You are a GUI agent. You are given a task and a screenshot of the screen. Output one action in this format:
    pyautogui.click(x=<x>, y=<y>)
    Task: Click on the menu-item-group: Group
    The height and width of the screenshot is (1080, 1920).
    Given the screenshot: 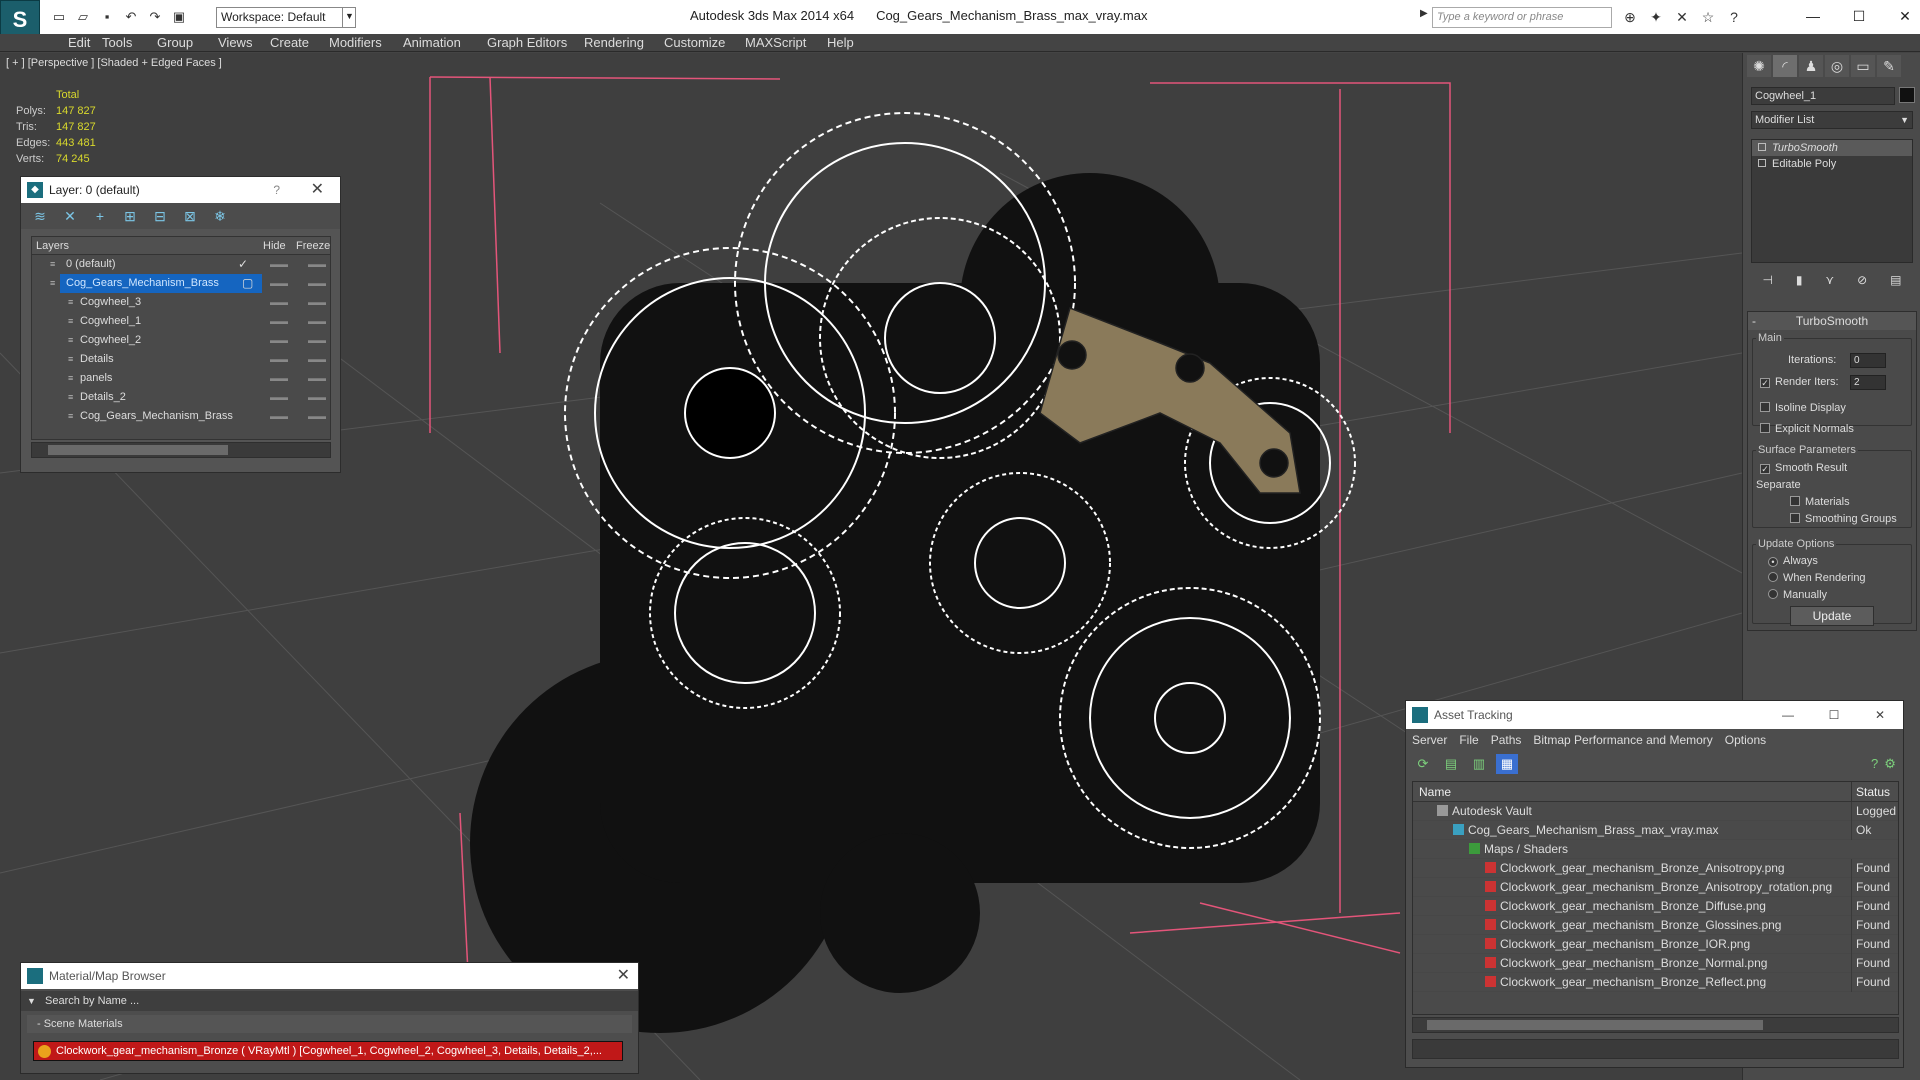 What is the action you would take?
    pyautogui.click(x=175, y=42)
    